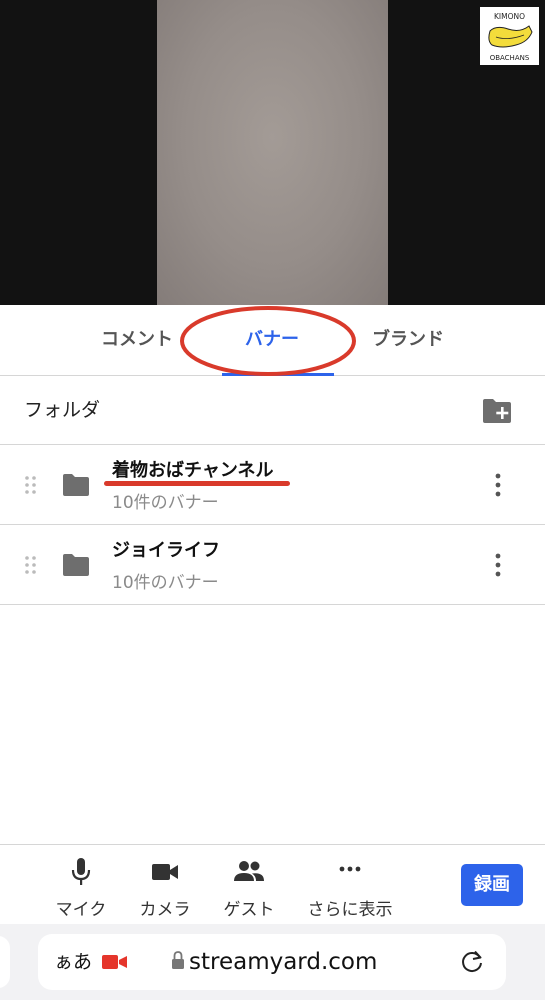 This screenshot has width=545, height=1000. Describe the element at coordinates (165, 872) in the screenshot. I see `camera-icon` at that location.